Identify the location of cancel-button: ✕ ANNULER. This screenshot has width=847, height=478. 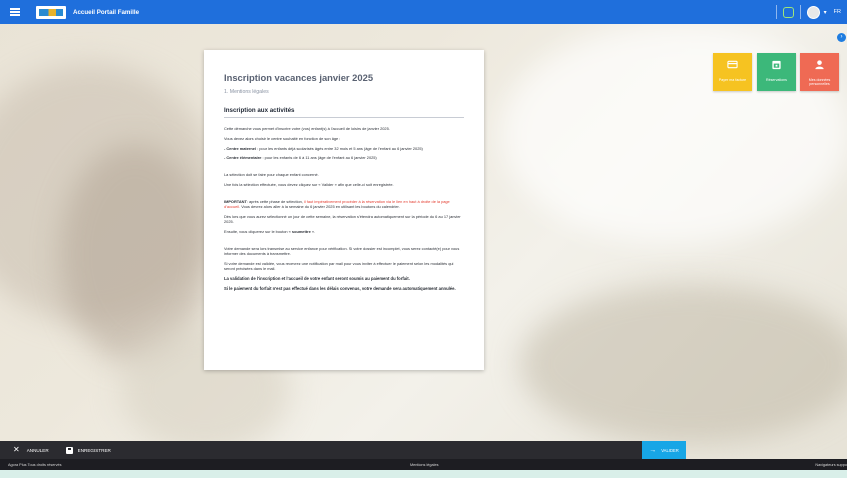
(31, 450).